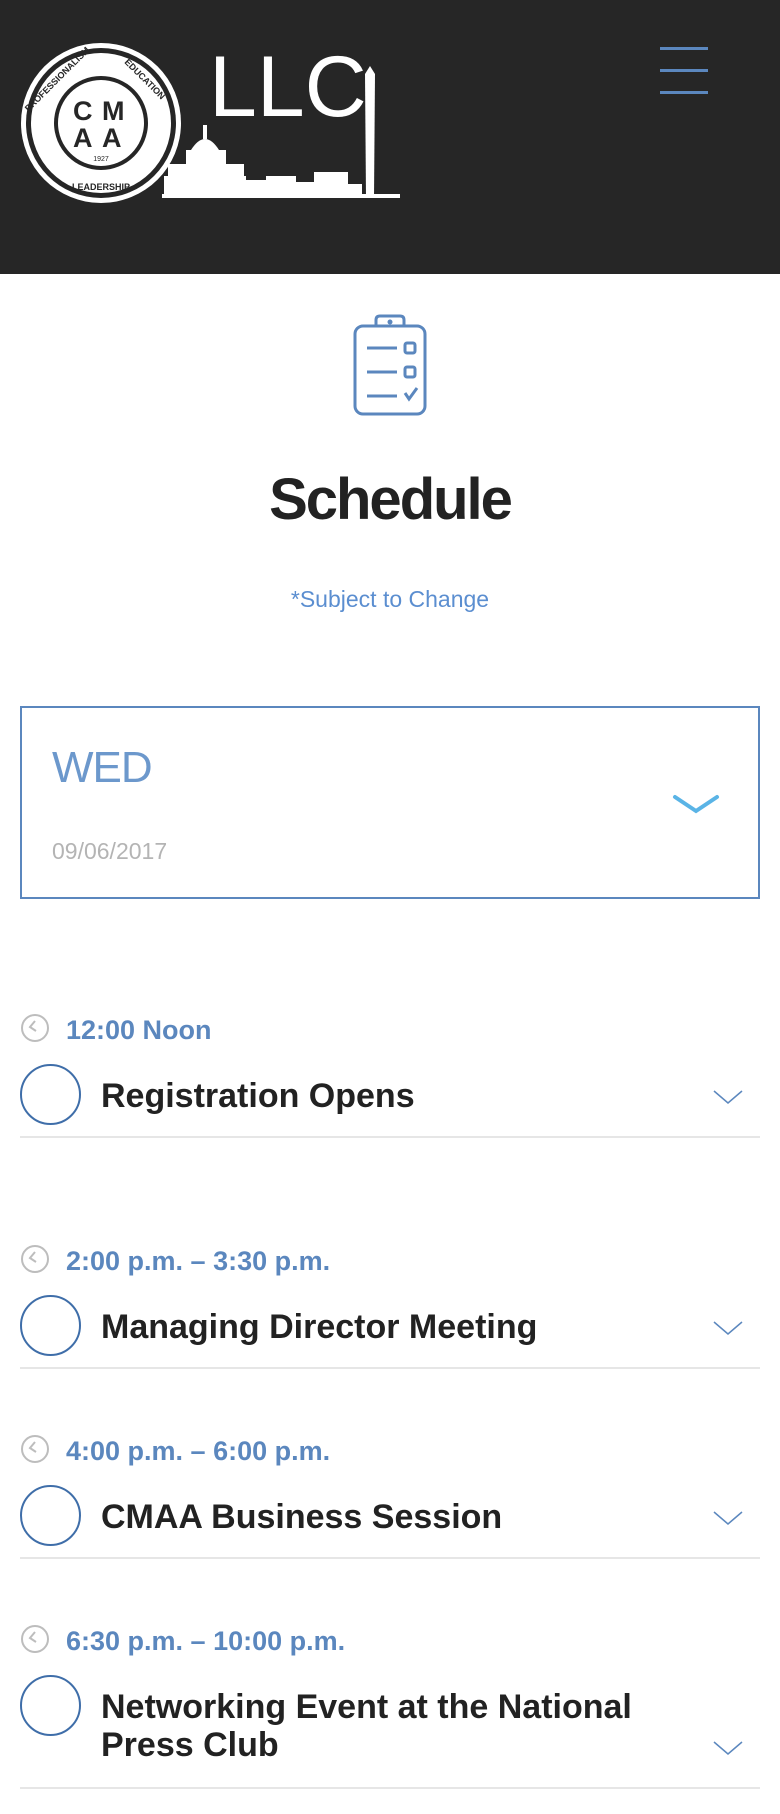  Describe the element at coordinates (83, 138) in the screenshot. I see `seal-letter-a1: A` at that location.